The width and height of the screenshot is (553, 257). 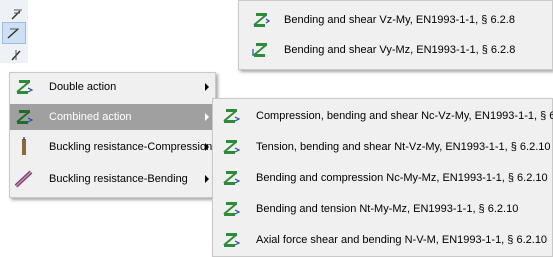 What do you see at coordinates (90, 117) in the screenshot?
I see `menu-item-label: Combined action` at bounding box center [90, 117].